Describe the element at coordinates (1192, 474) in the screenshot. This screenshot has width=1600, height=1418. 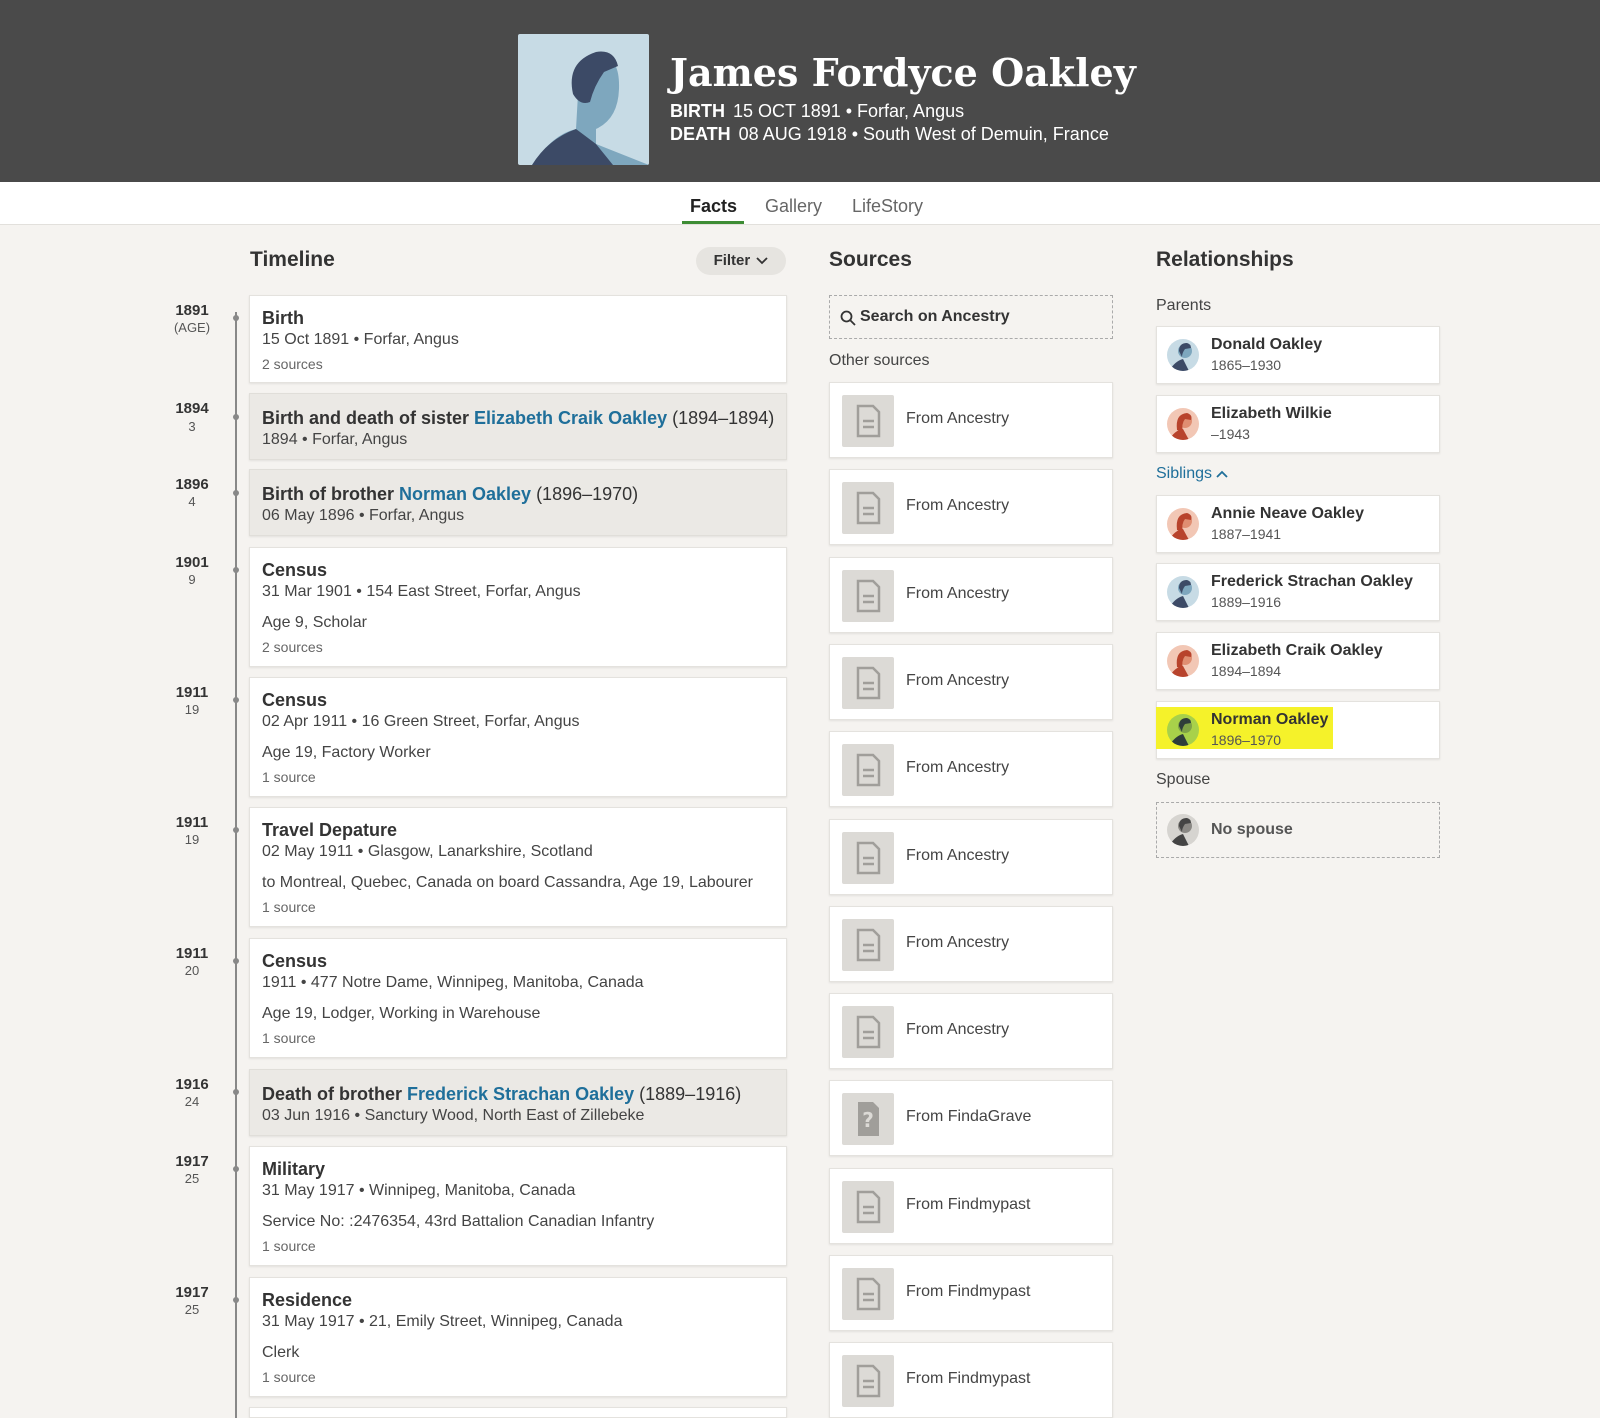
I see `siblings-toggle: Siblings` at that location.